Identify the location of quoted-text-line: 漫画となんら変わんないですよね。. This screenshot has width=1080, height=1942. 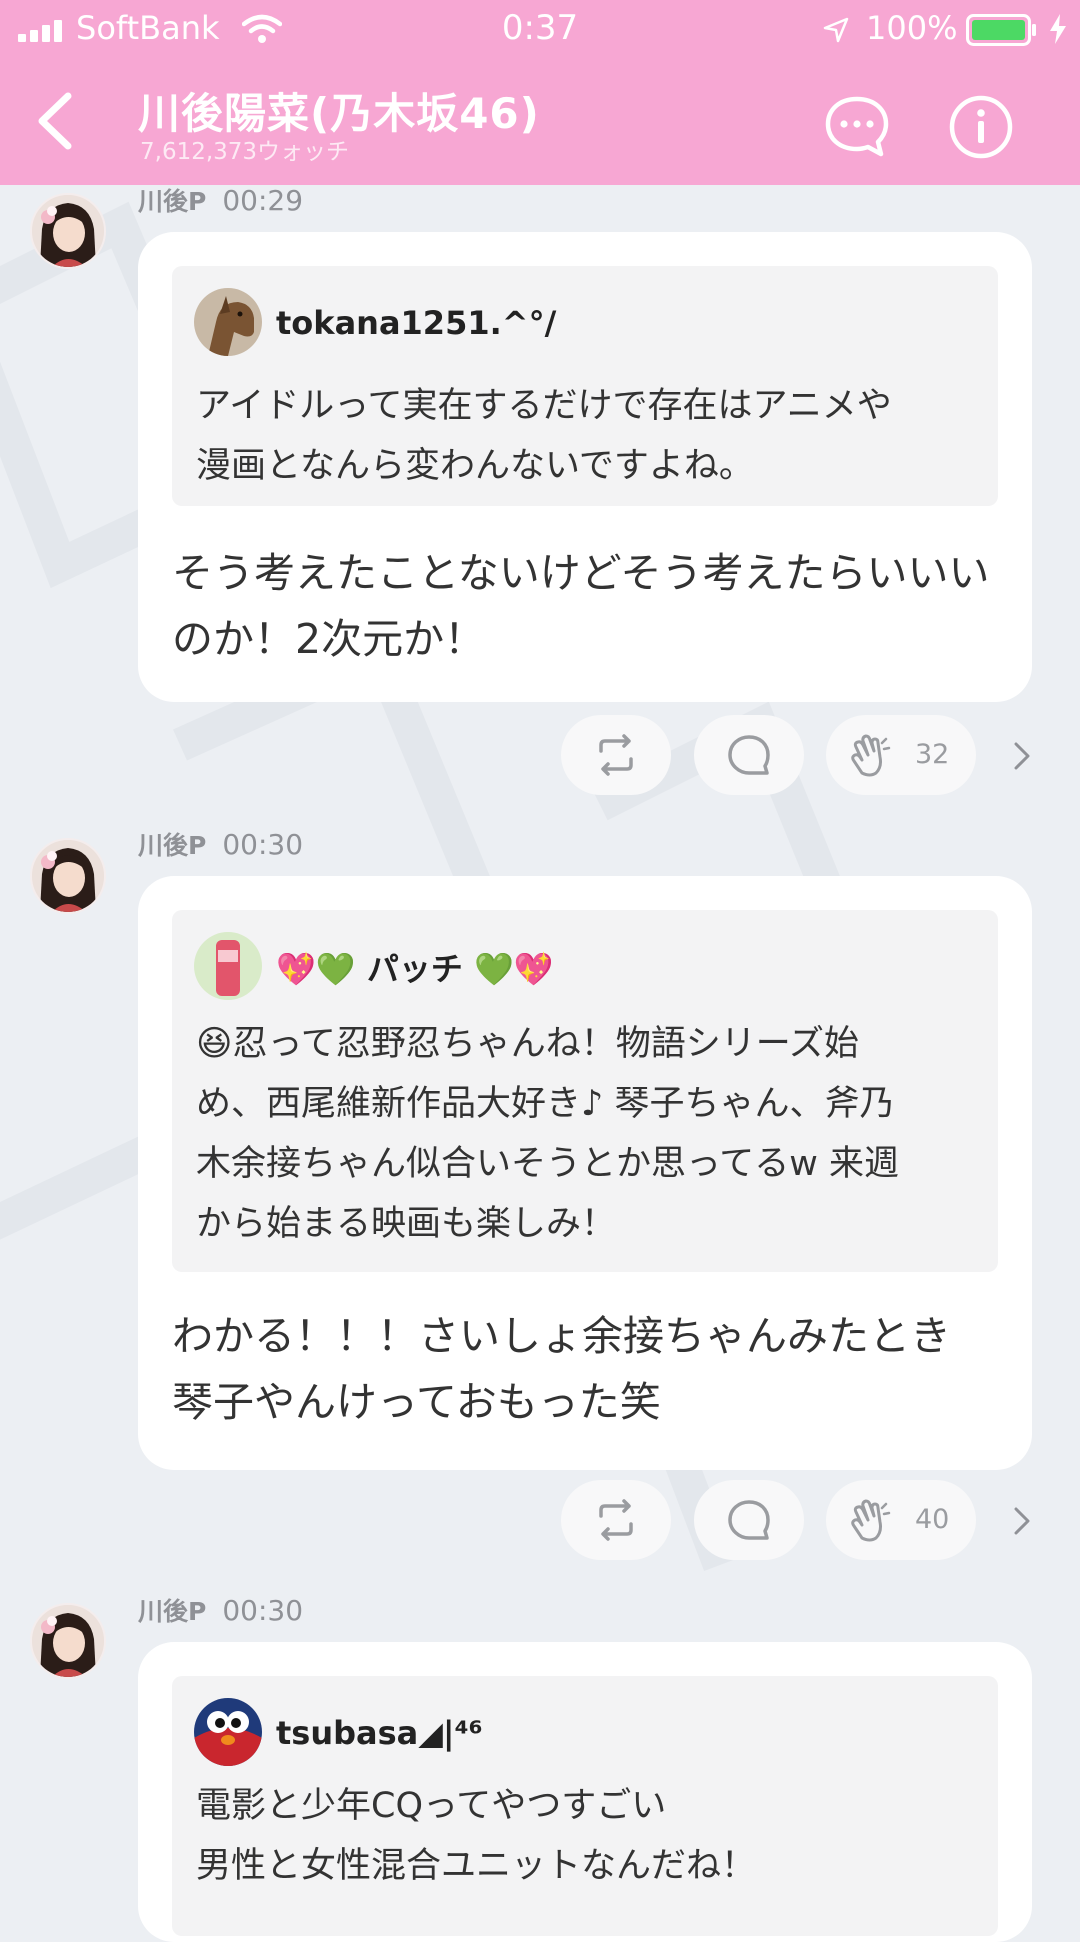
(475, 466).